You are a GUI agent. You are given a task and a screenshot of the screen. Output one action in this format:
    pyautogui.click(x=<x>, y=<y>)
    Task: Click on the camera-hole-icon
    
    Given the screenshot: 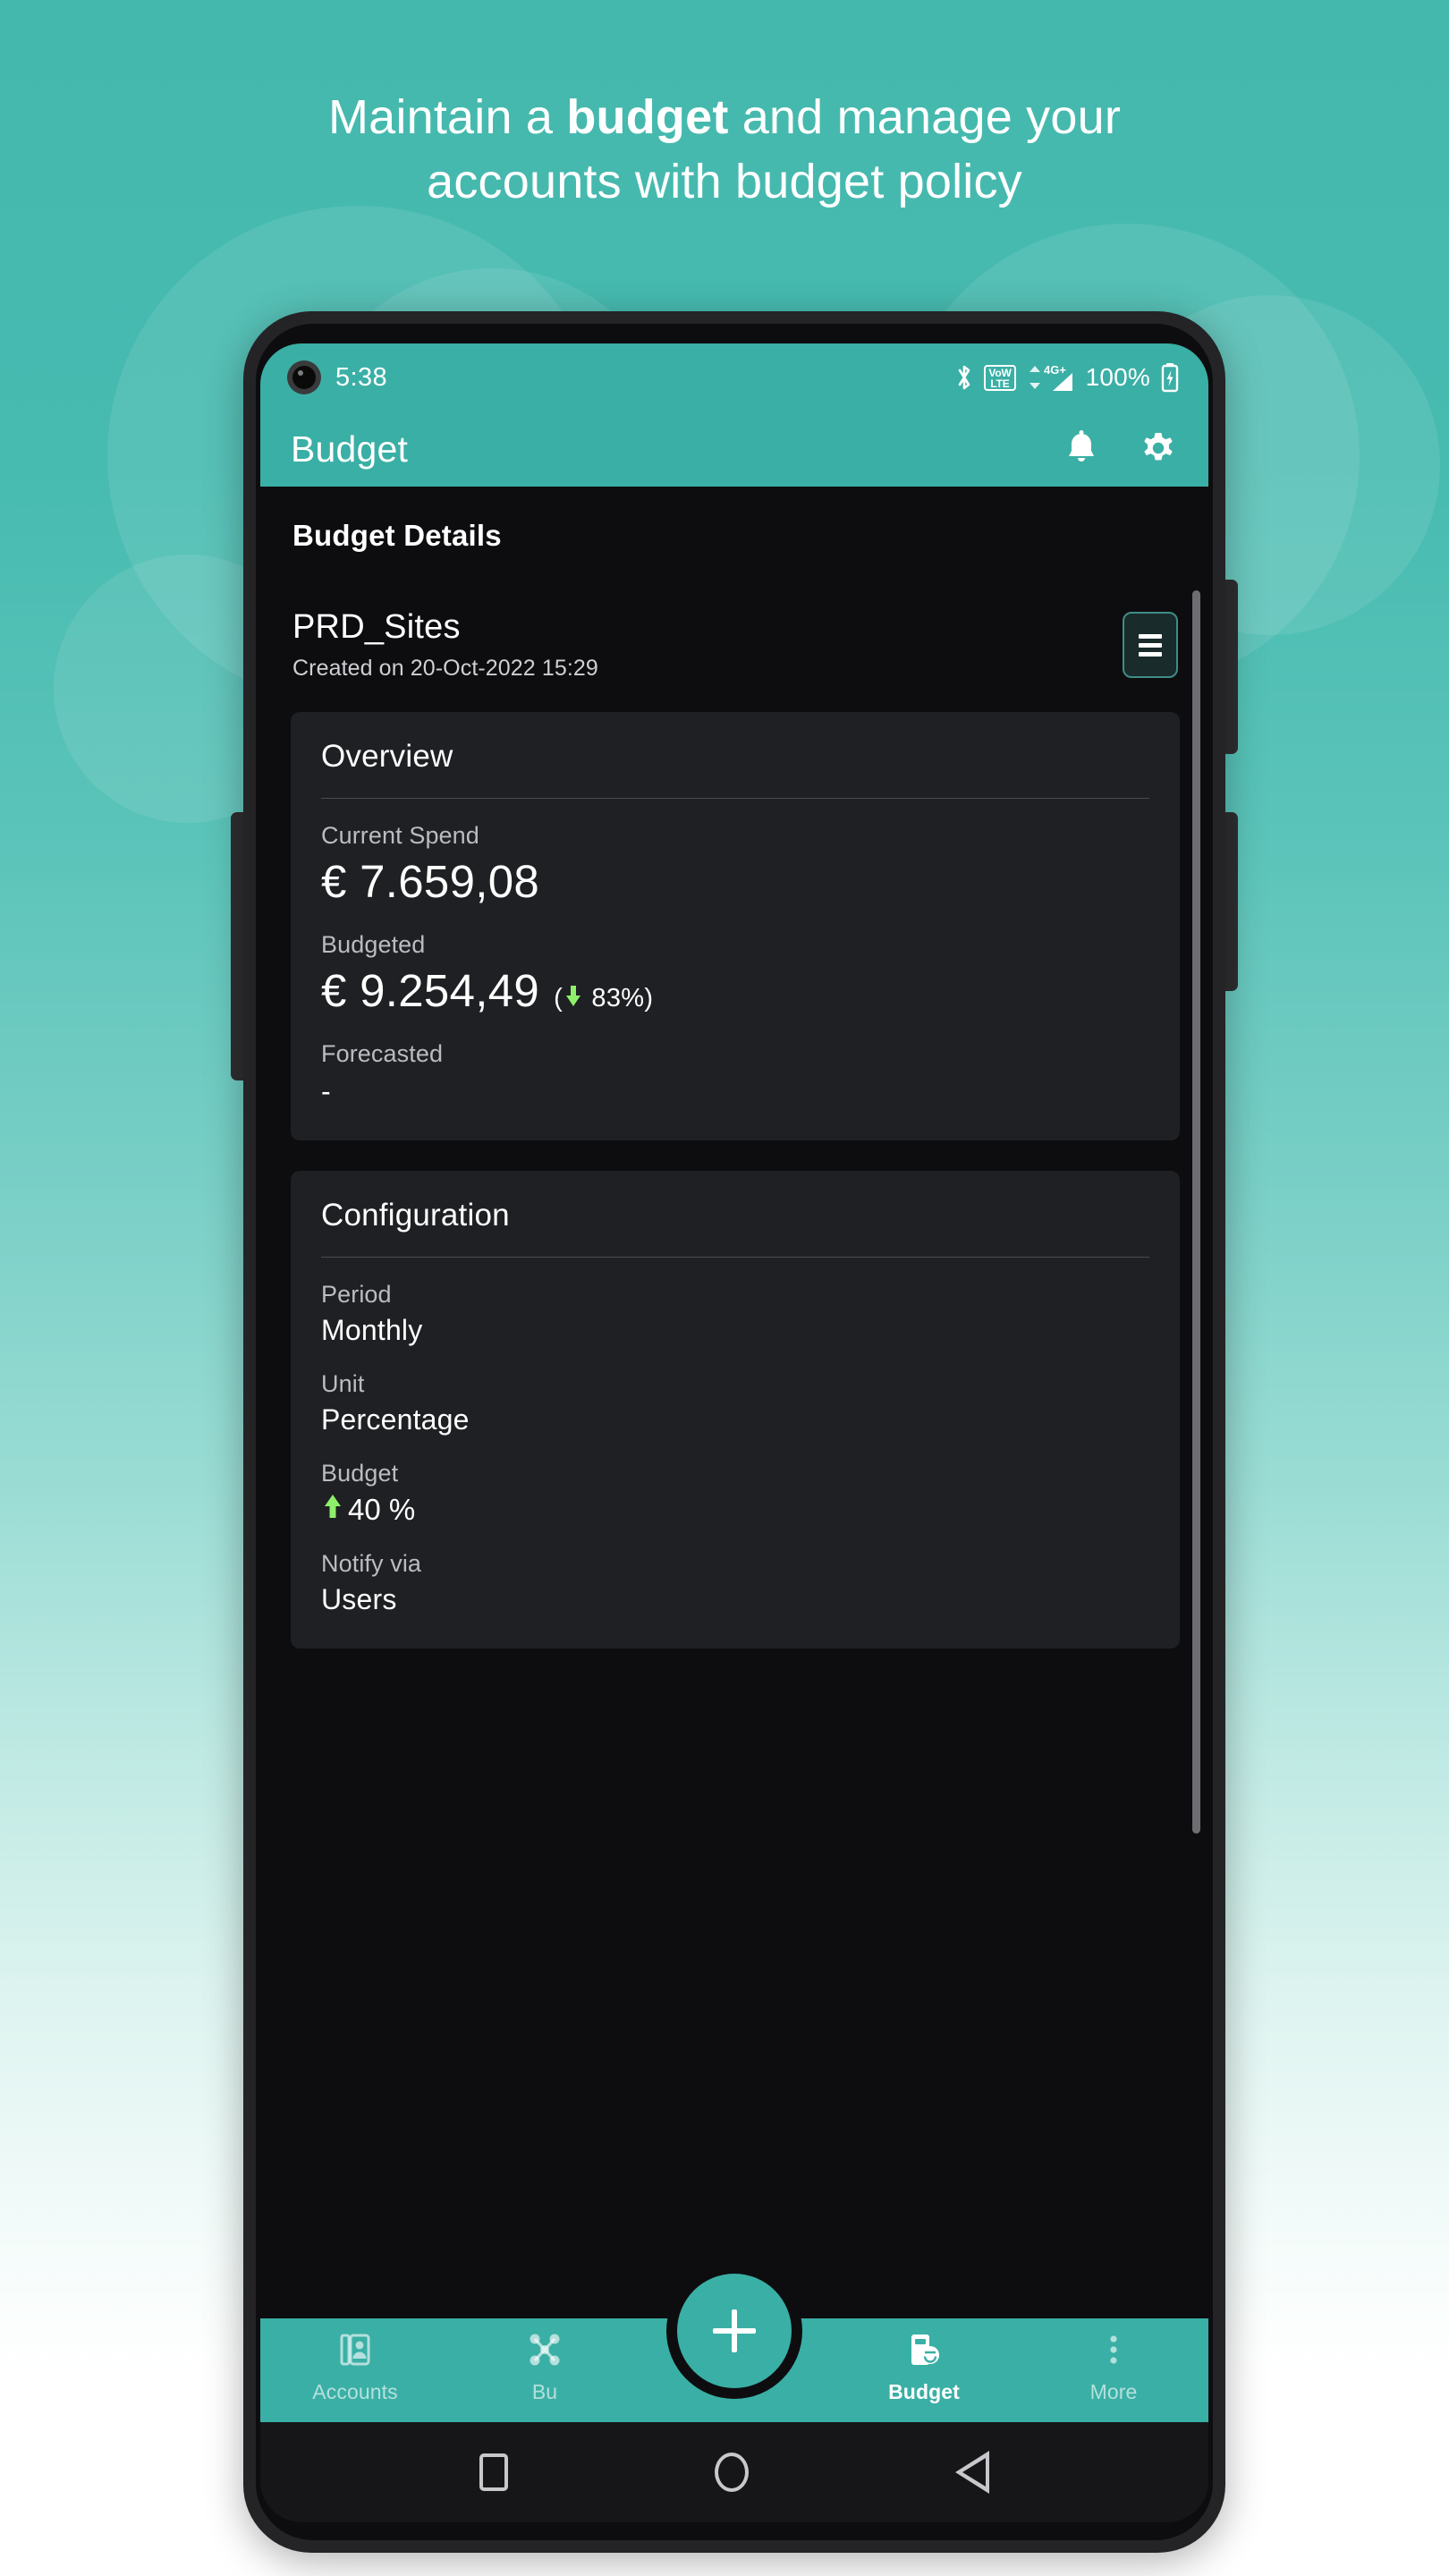 What is the action you would take?
    pyautogui.click(x=304, y=377)
    